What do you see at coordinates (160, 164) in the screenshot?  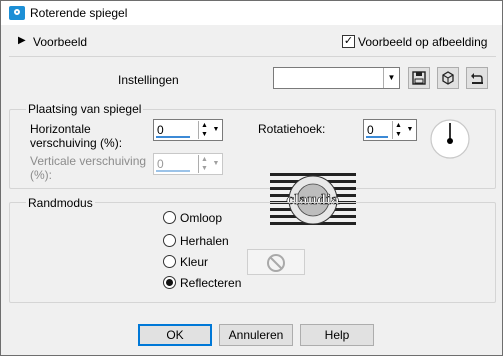 I see `vertical-offset-value: 0` at bounding box center [160, 164].